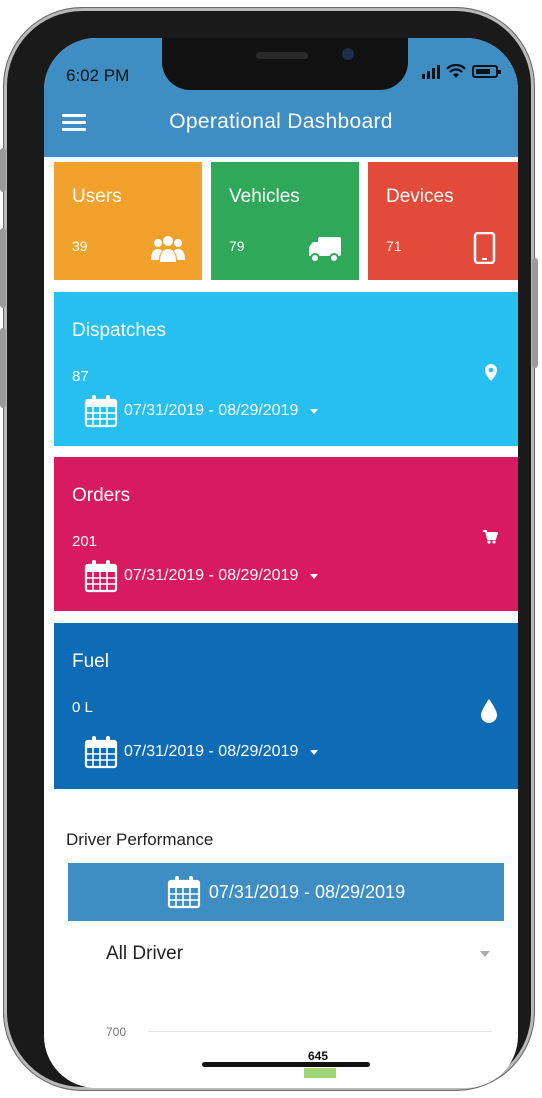  What do you see at coordinates (98, 75) in the screenshot?
I see `status-time: 6:02 PM` at bounding box center [98, 75].